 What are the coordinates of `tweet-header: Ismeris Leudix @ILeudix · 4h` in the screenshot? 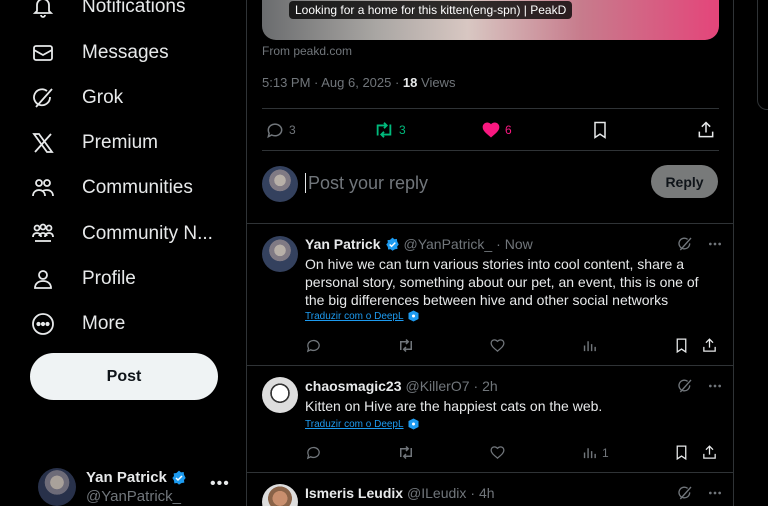 It's located at (400, 493).